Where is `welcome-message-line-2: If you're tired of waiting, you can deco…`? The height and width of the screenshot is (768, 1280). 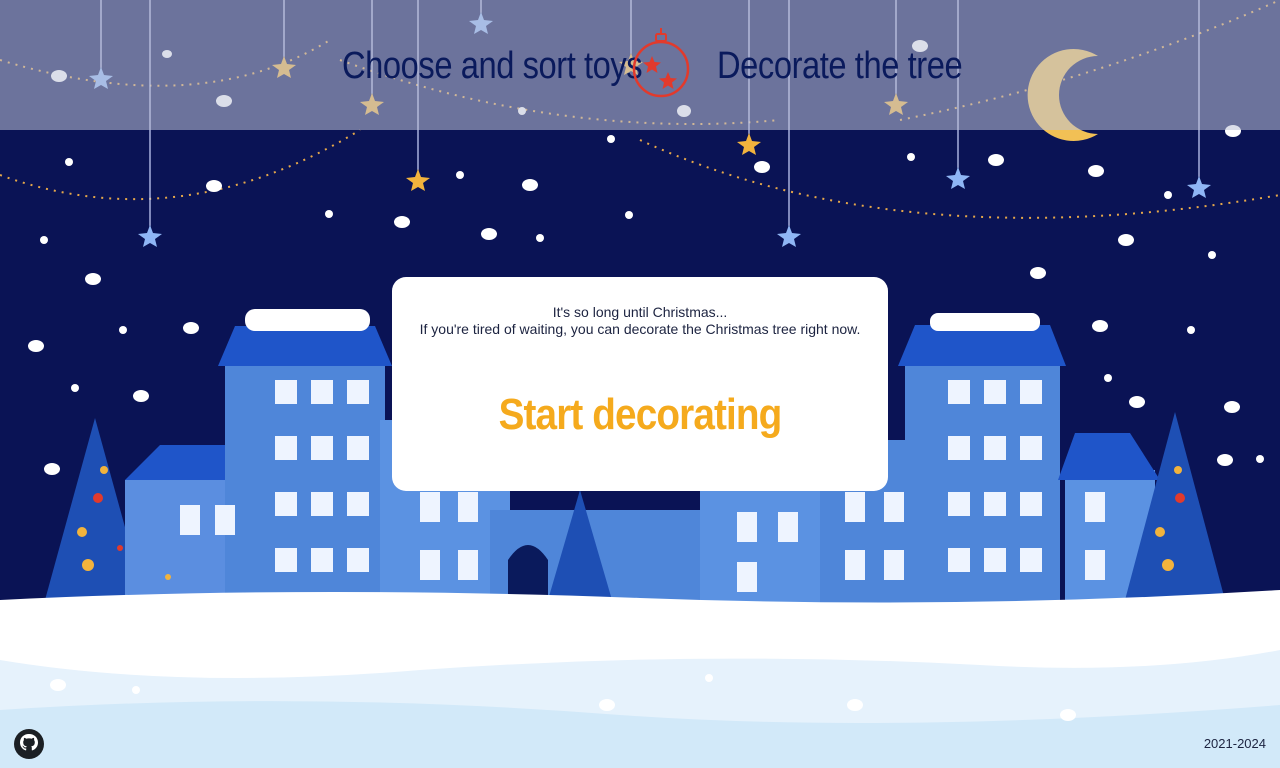 welcome-message-line-2: If you're tired of waiting, you can deco… is located at coordinates (640, 329).